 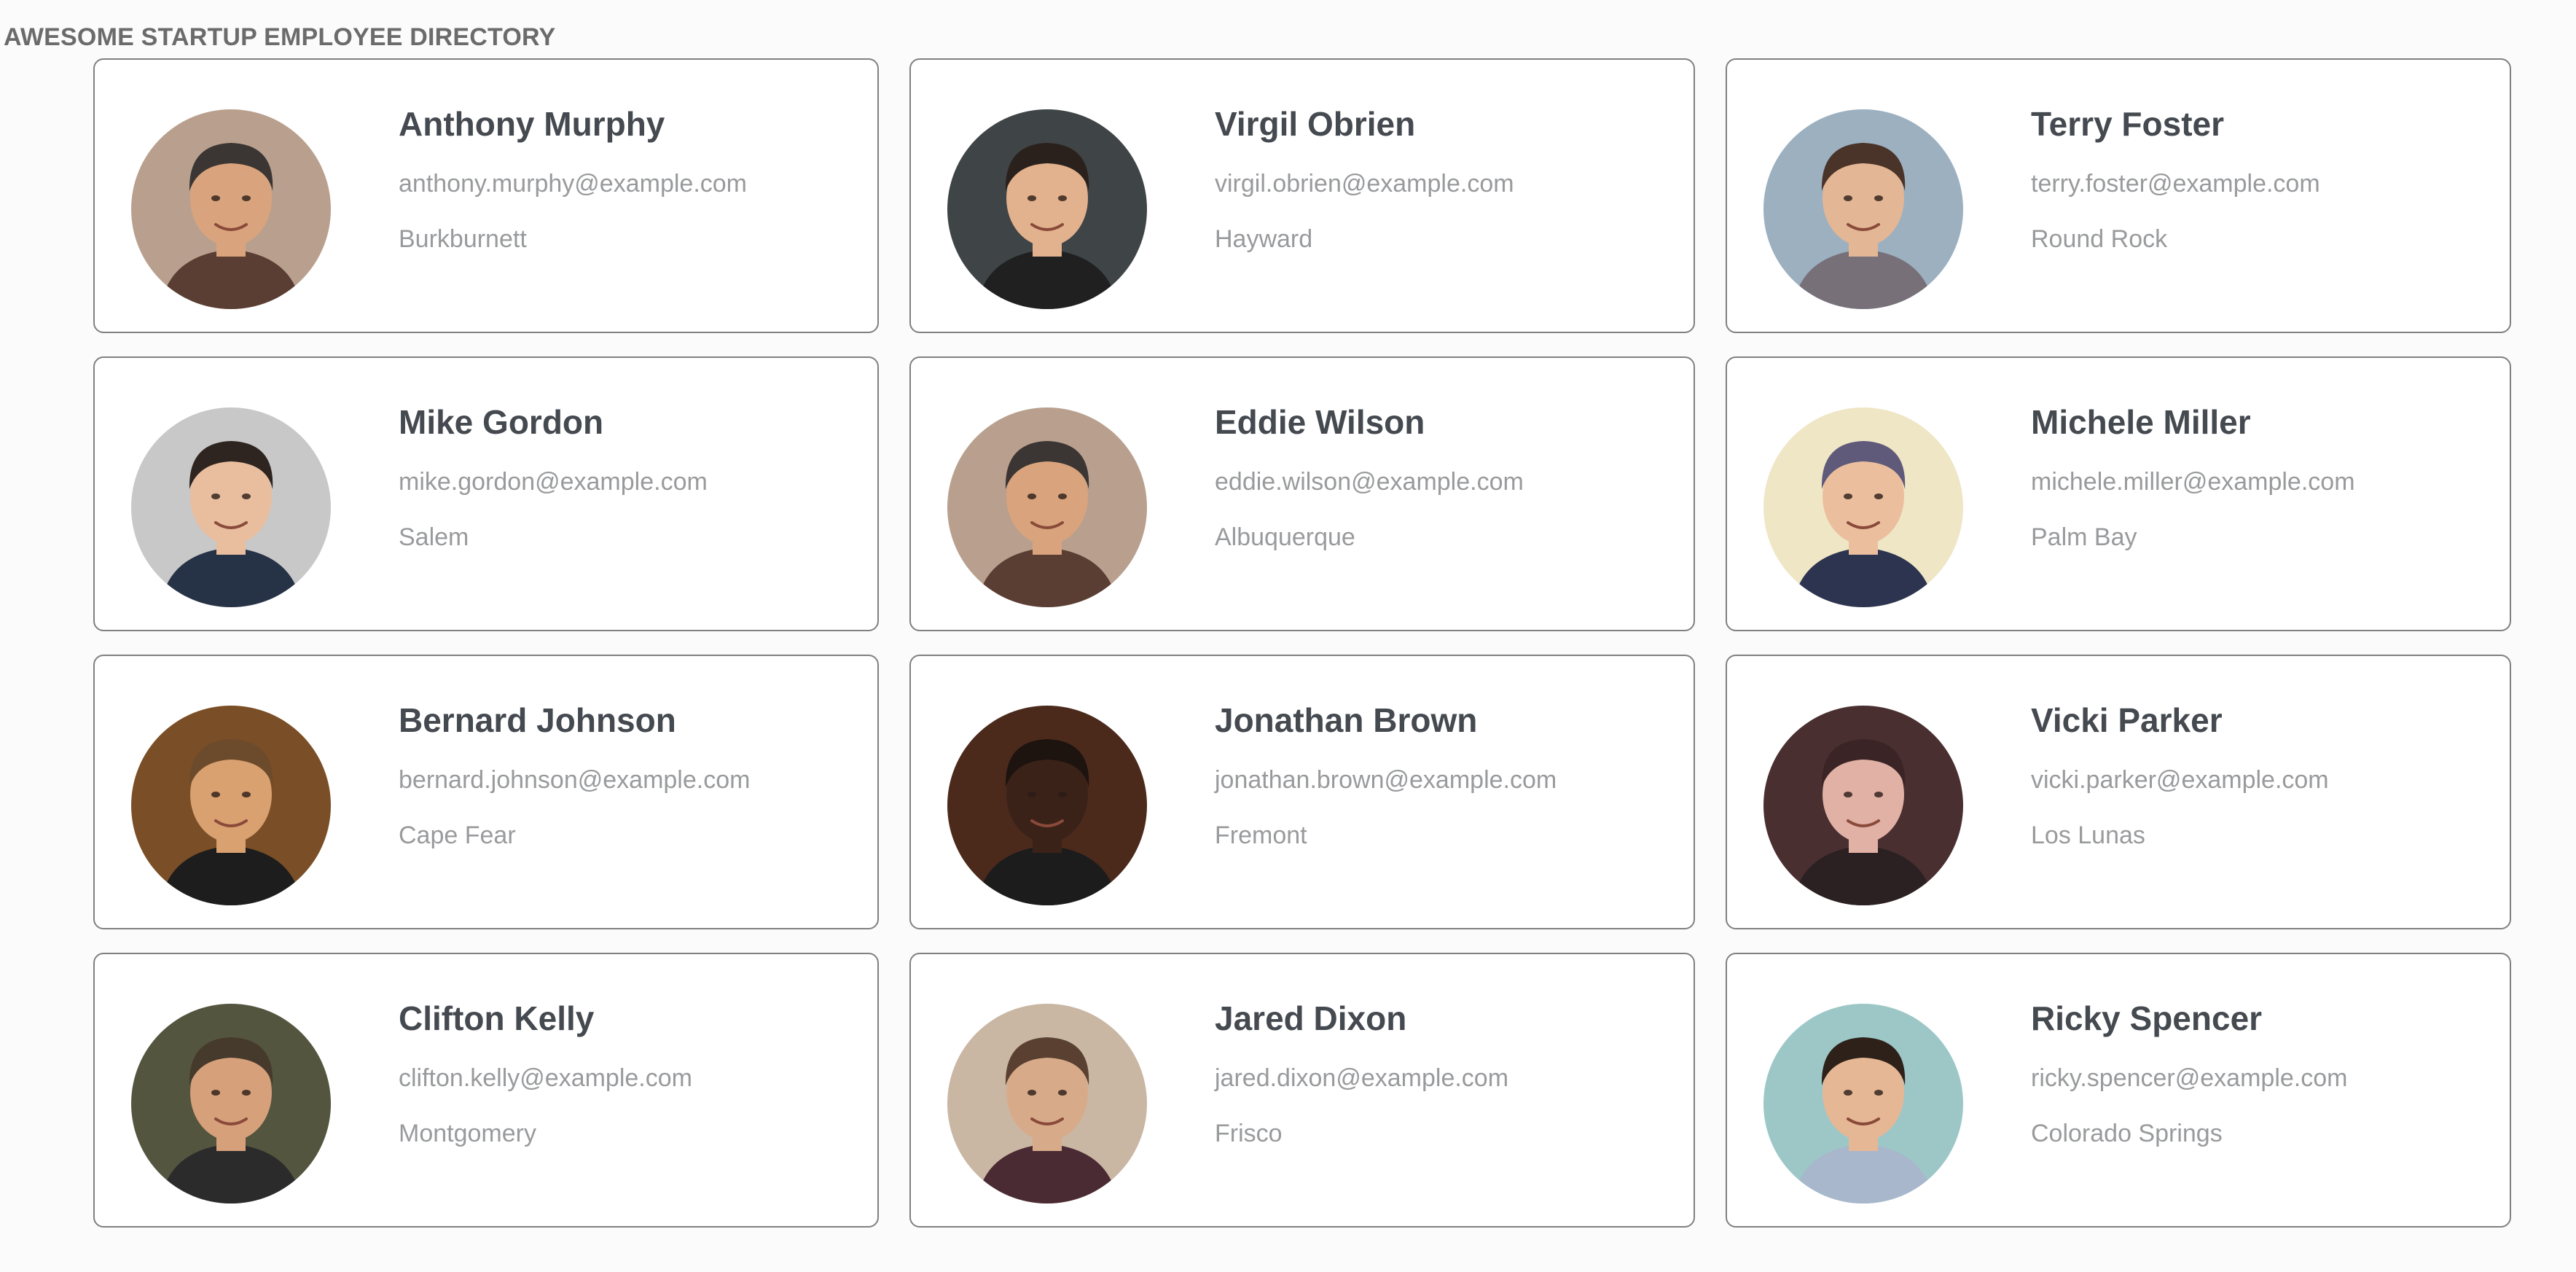 What do you see at coordinates (2189, 1078) in the screenshot?
I see `employee-email: ricky.spencer@example.com` at bounding box center [2189, 1078].